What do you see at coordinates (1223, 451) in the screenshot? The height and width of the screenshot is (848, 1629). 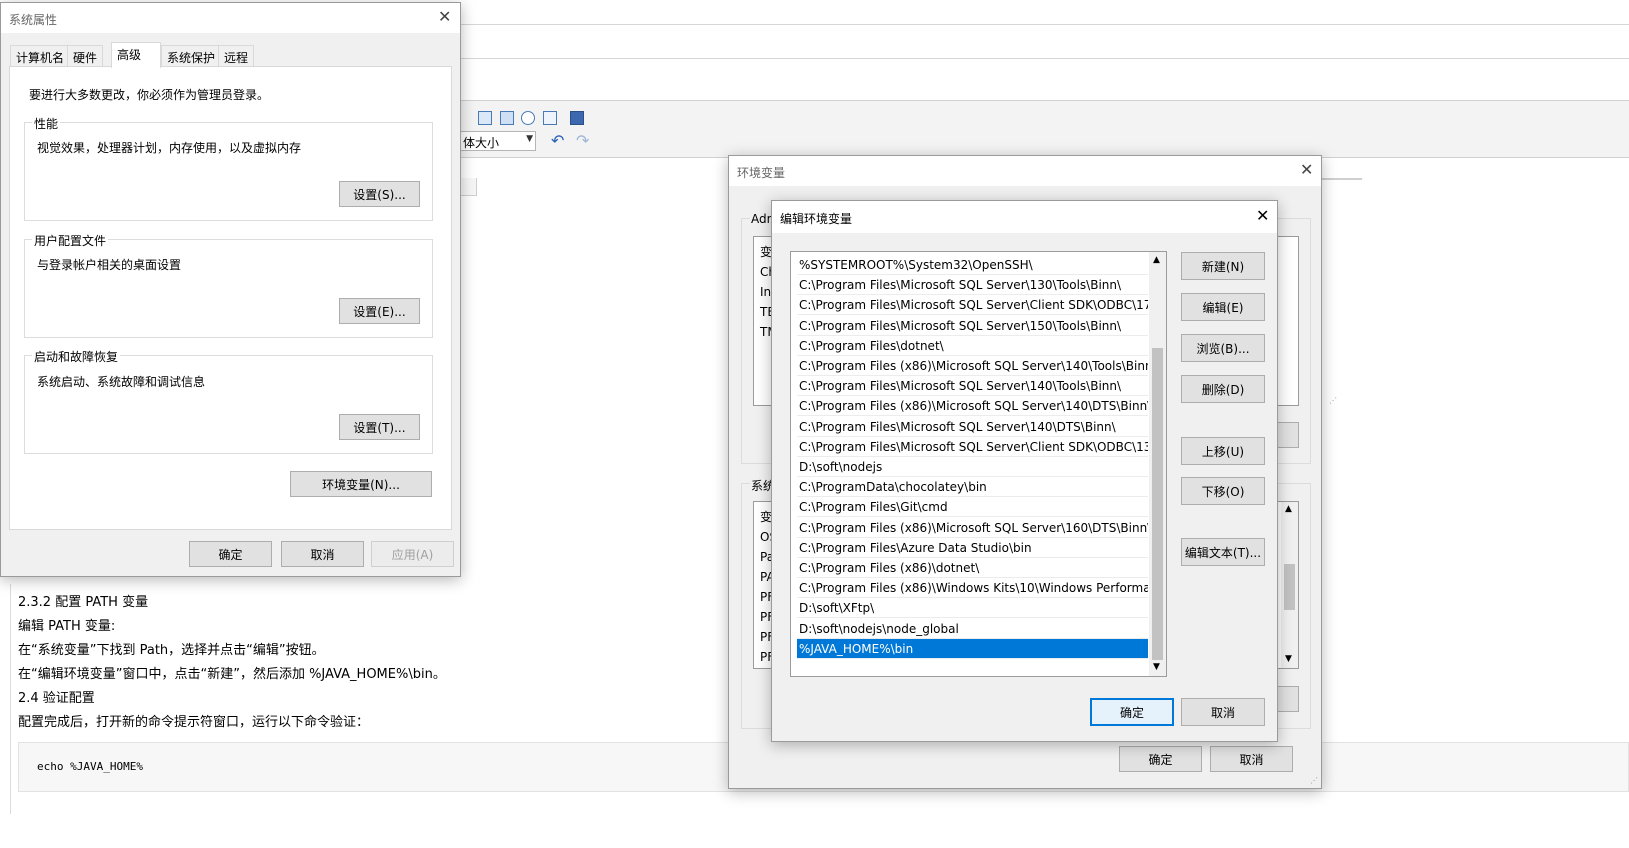 I see `move-up-button: 上移(U)` at bounding box center [1223, 451].